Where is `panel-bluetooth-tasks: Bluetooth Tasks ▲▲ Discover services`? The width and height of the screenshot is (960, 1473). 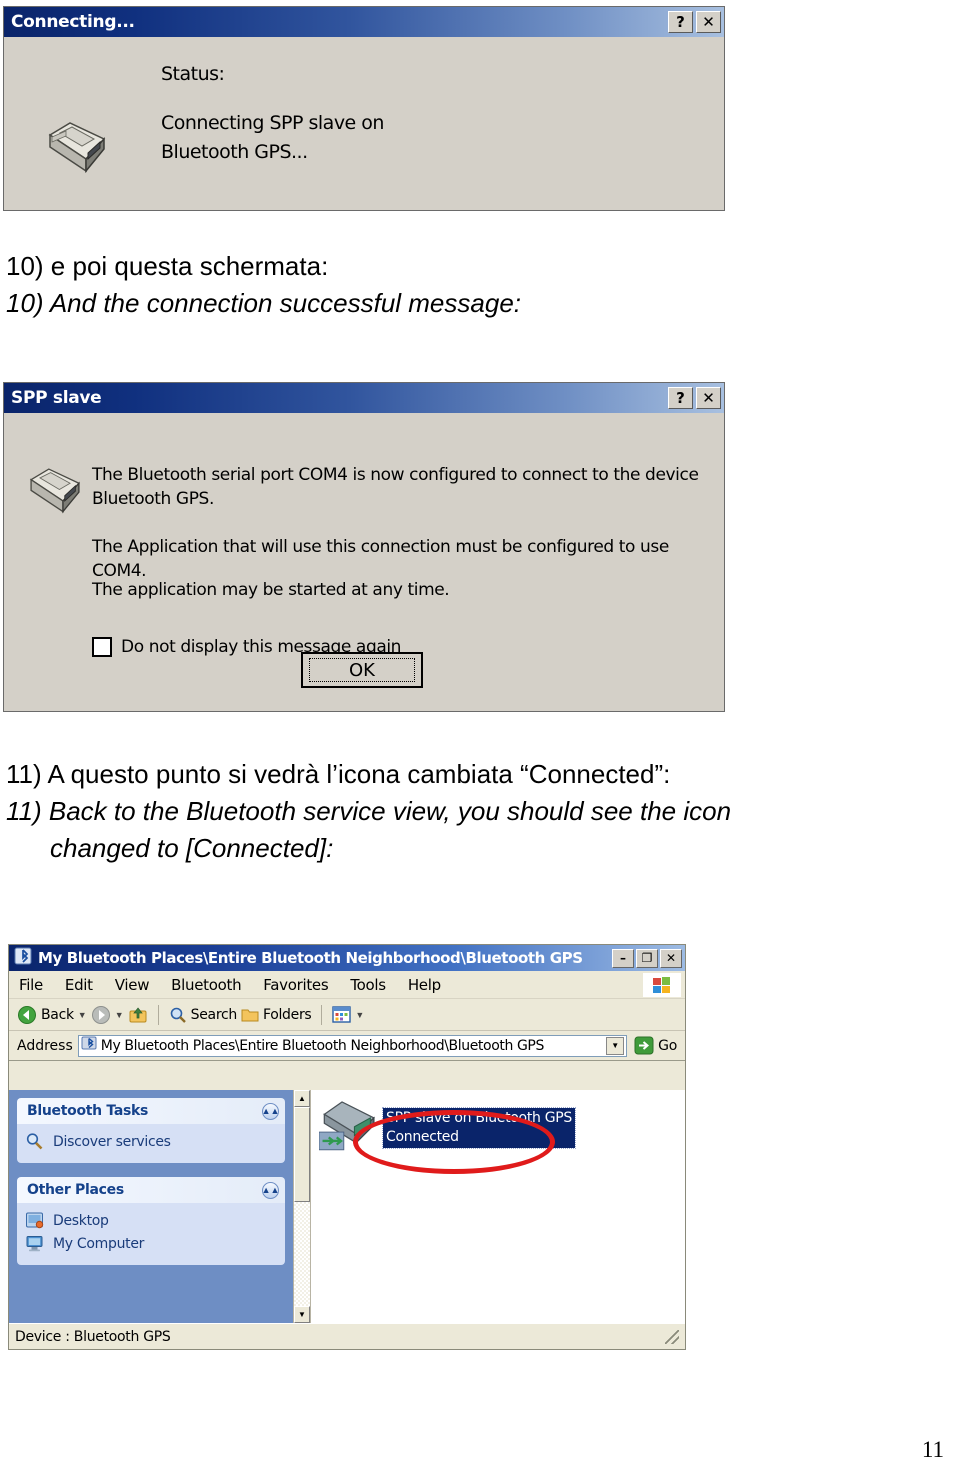
panel-bluetooth-tasks: Bluetooth Tasks ▲▲ Discover services is located at coordinates (151, 1130).